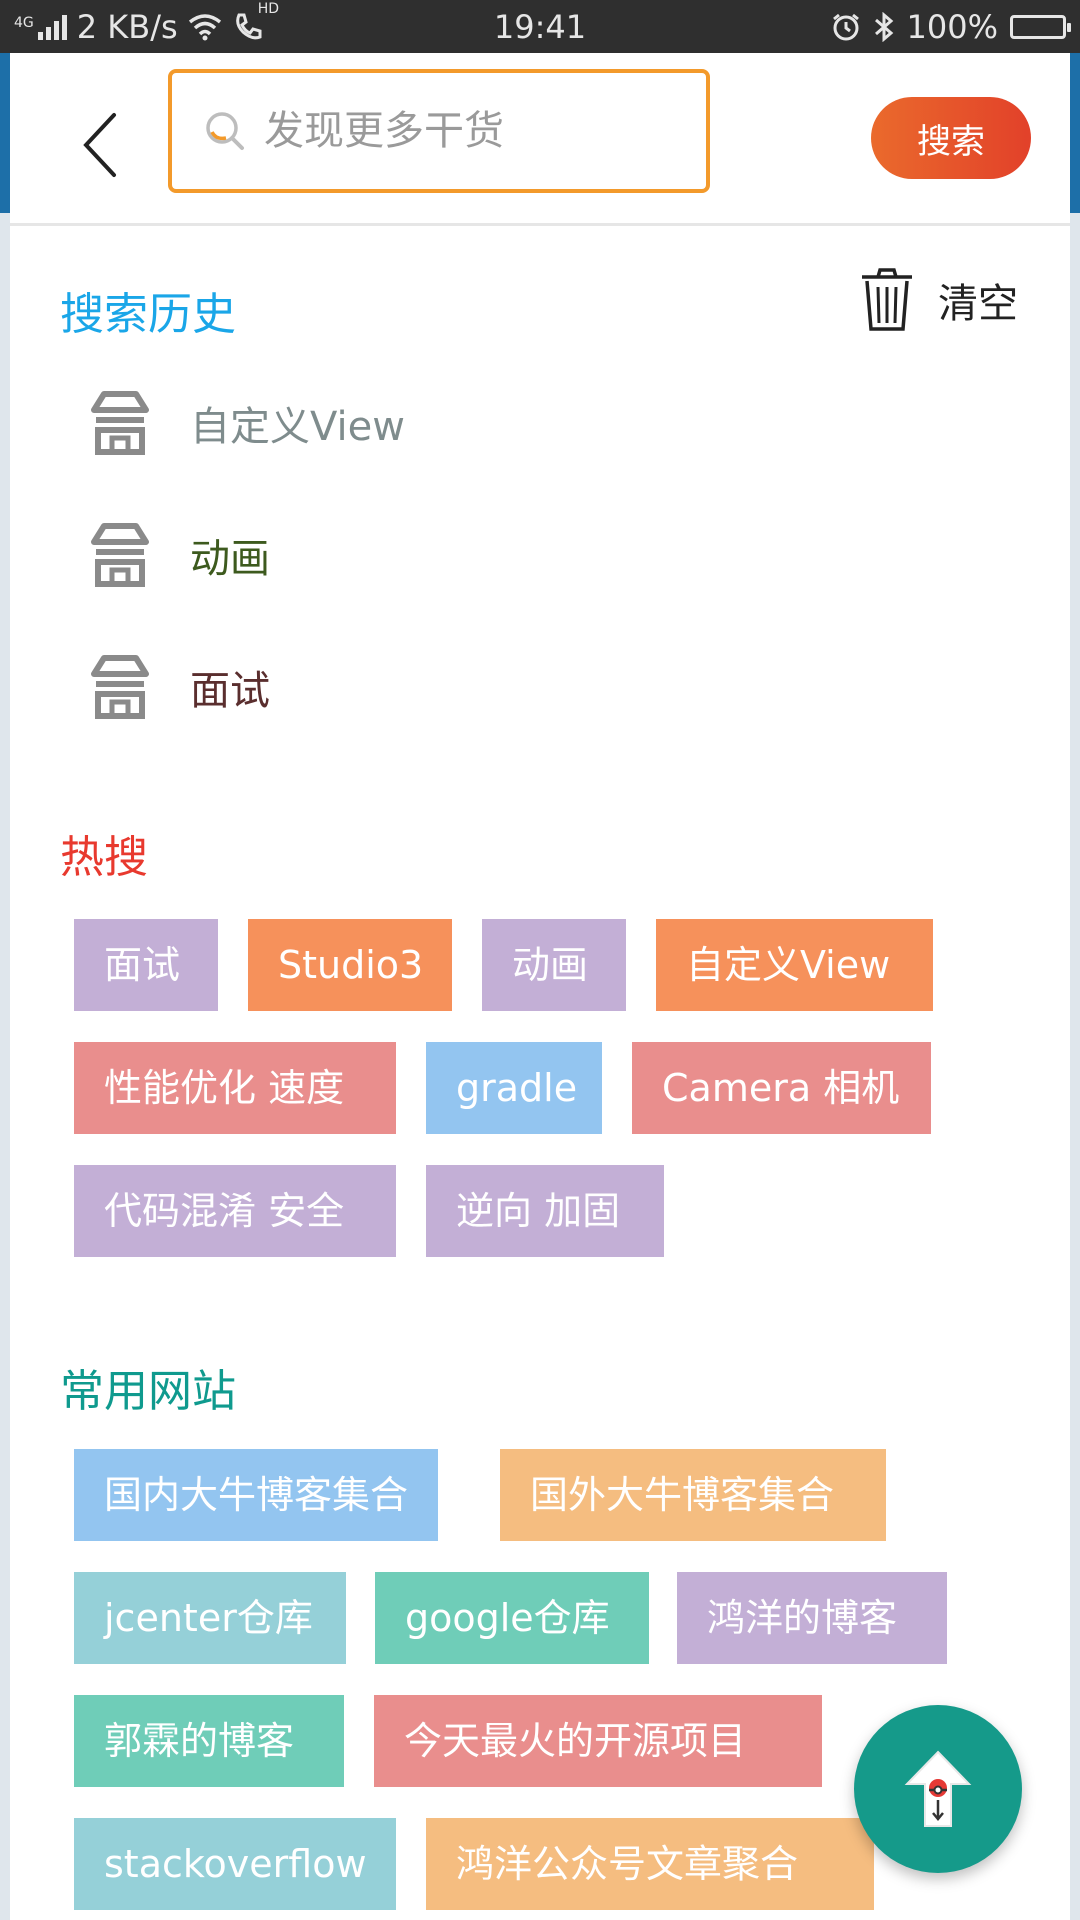 The width and height of the screenshot is (1080, 1920). Describe the element at coordinates (52, 27) in the screenshot. I see `signal-icon` at that location.